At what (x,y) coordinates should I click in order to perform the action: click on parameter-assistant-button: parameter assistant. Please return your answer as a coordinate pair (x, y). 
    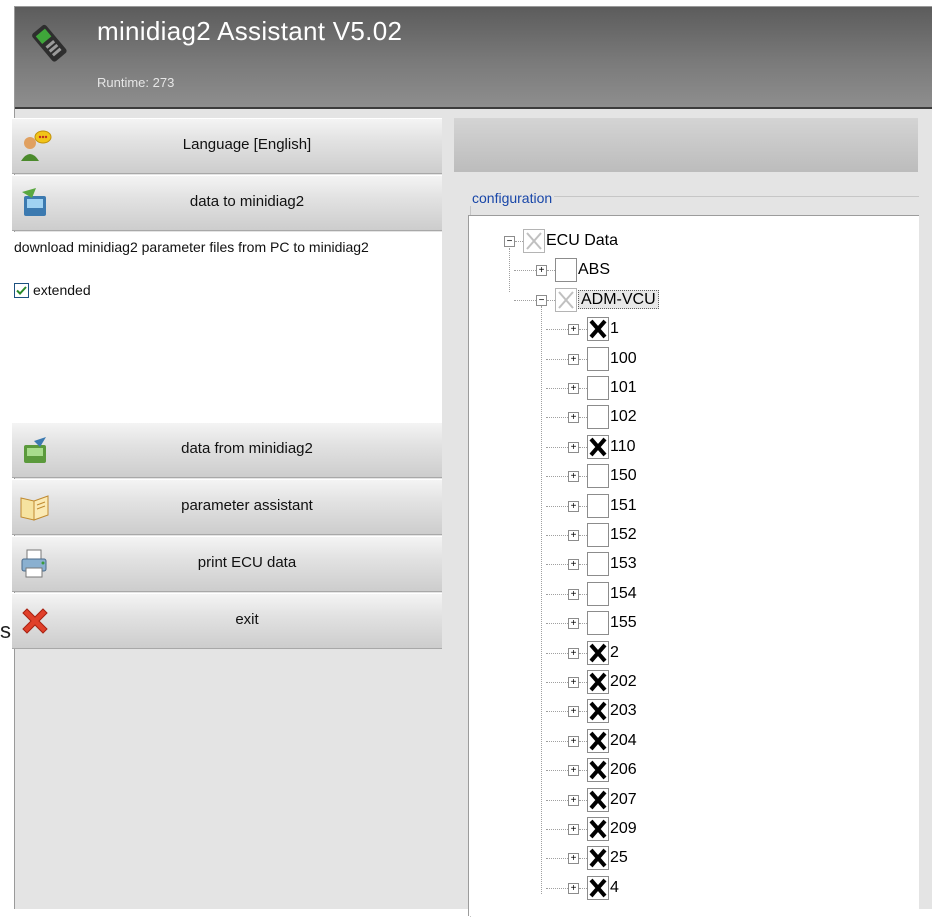
    Looking at the image, I should click on (227, 507).